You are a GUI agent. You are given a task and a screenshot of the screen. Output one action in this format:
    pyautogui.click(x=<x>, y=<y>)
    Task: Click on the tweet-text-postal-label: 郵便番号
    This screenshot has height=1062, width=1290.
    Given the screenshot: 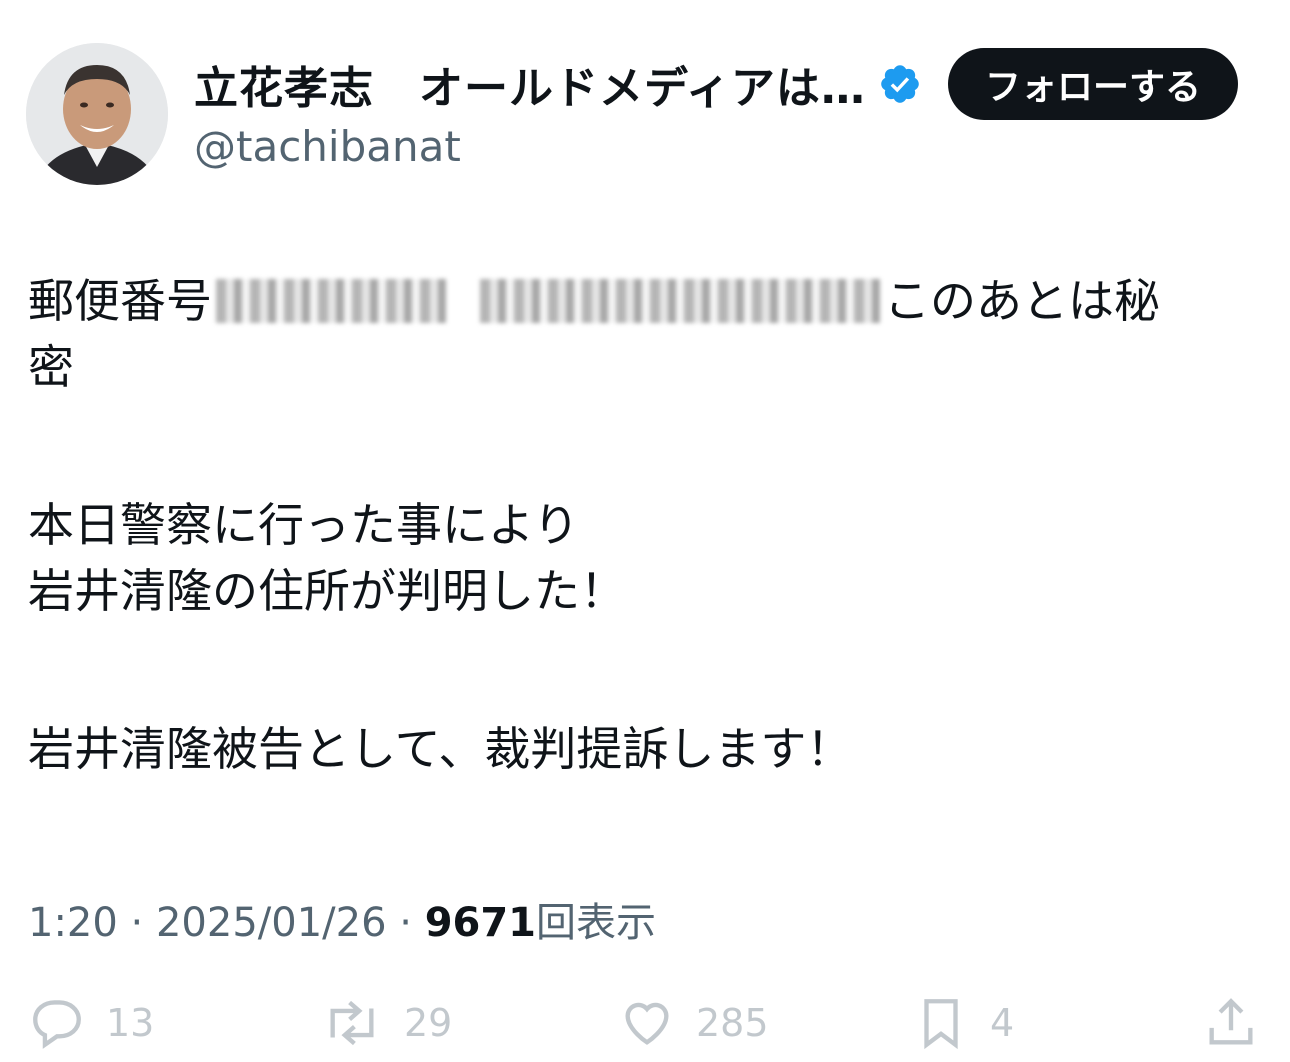 What is the action you would take?
    pyautogui.click(x=120, y=301)
    